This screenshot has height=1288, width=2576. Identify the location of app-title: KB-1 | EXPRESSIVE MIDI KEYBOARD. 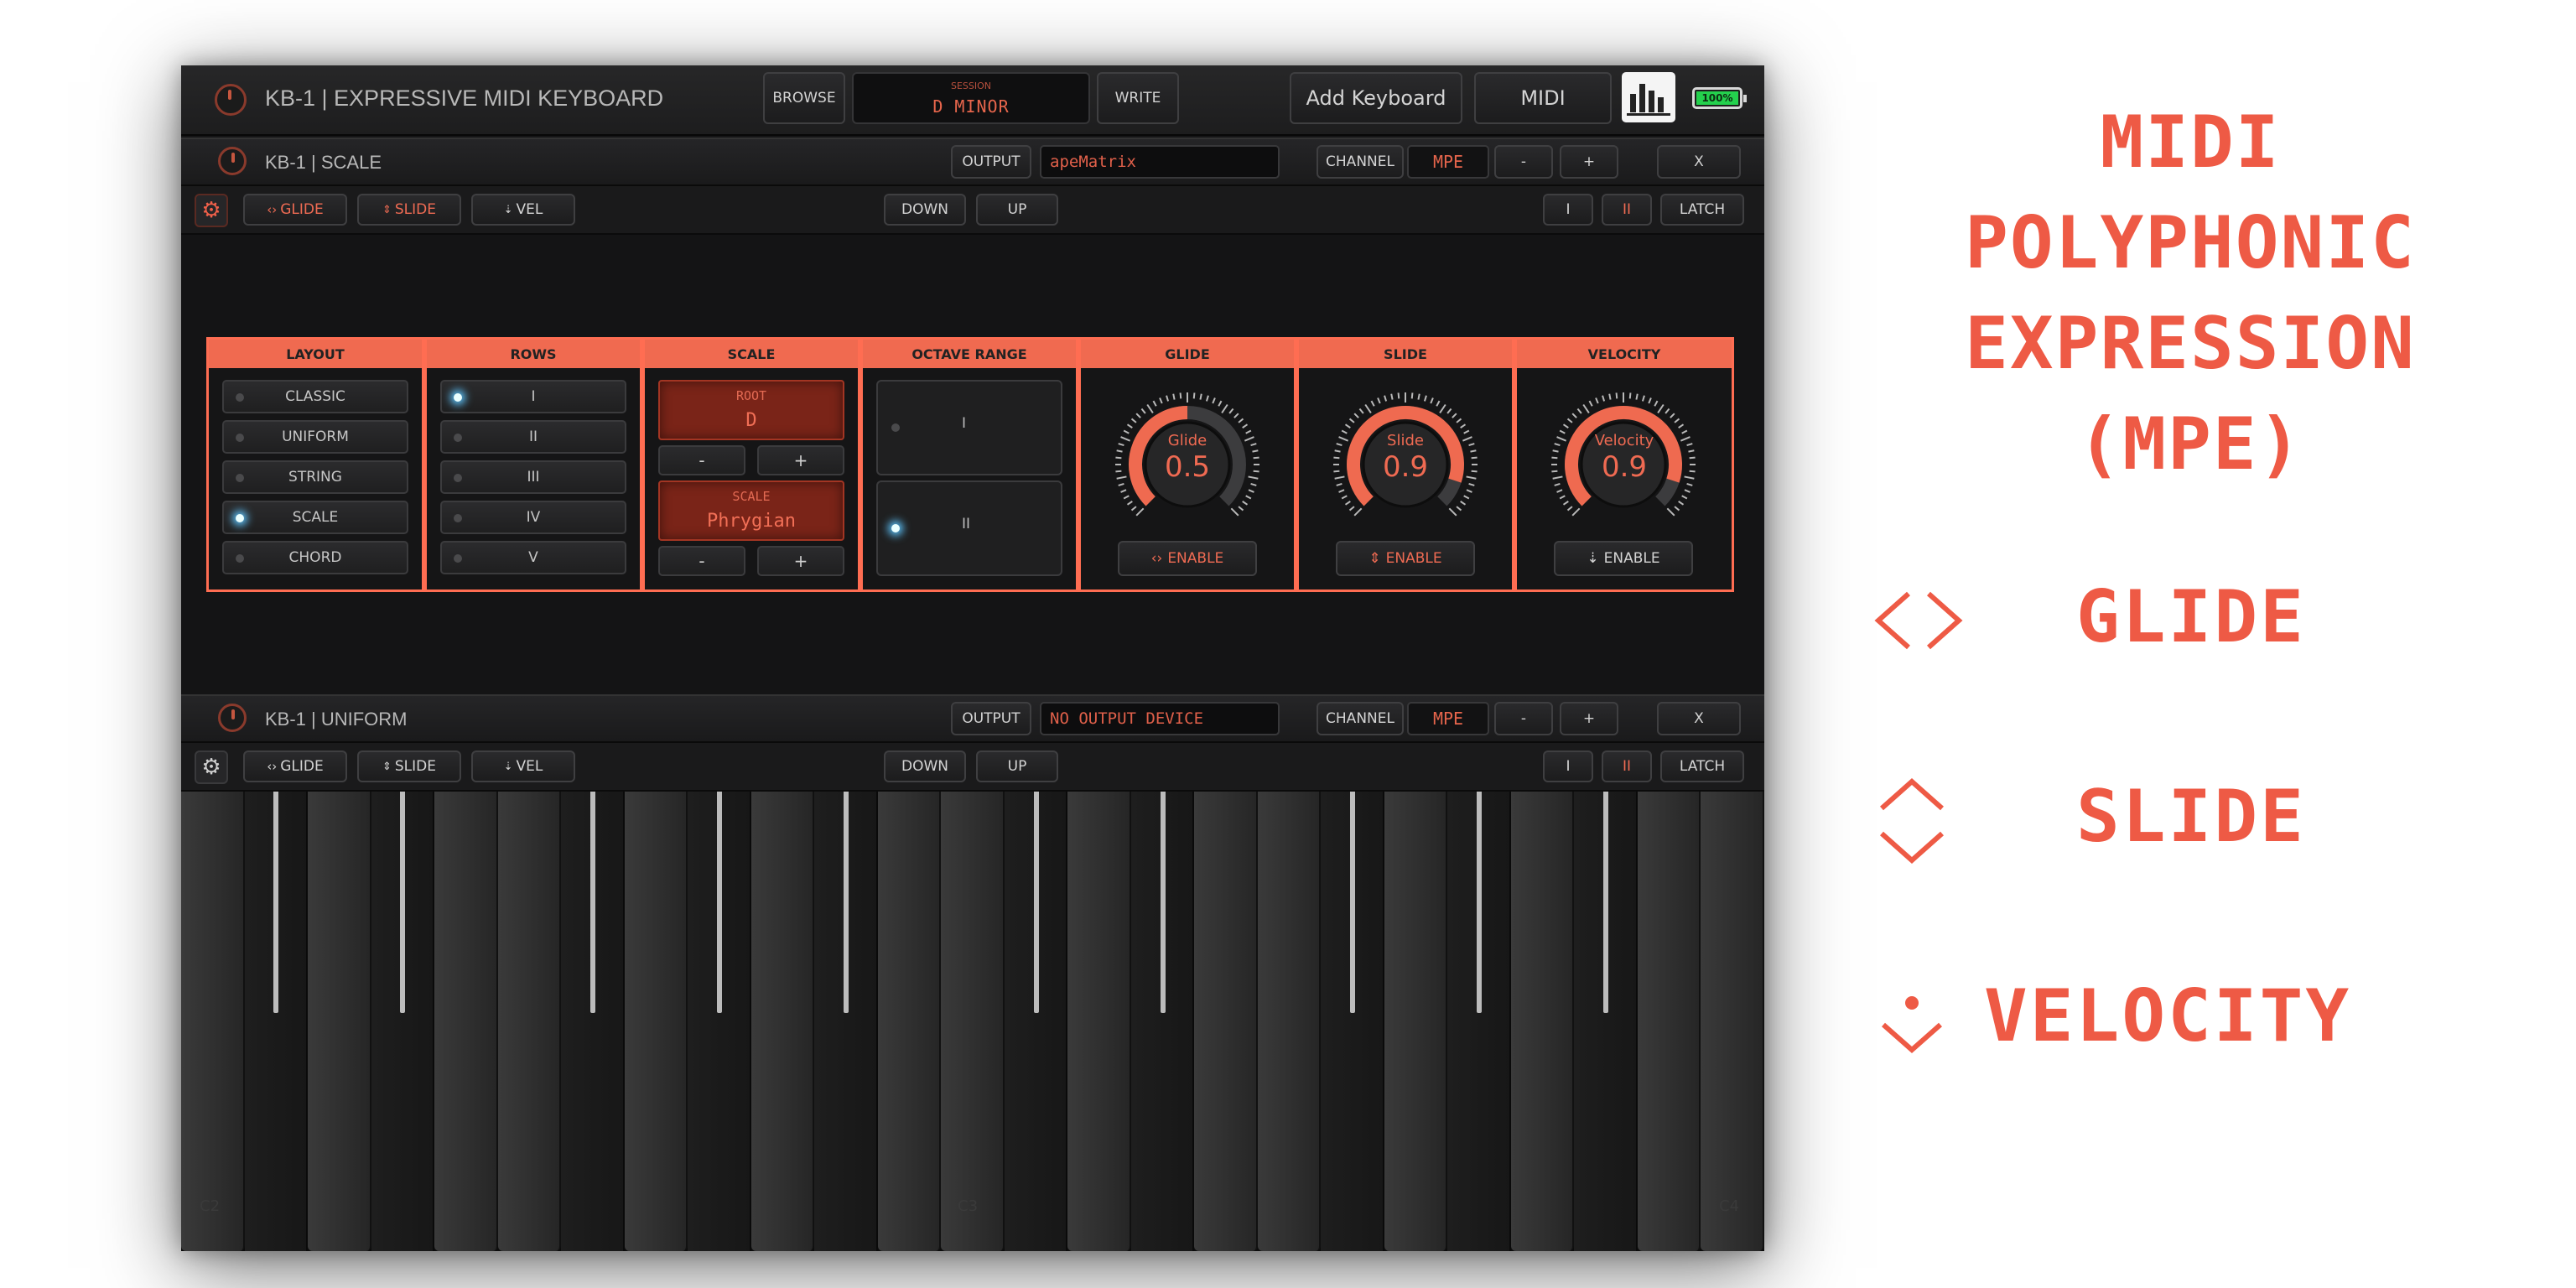
(465, 98).